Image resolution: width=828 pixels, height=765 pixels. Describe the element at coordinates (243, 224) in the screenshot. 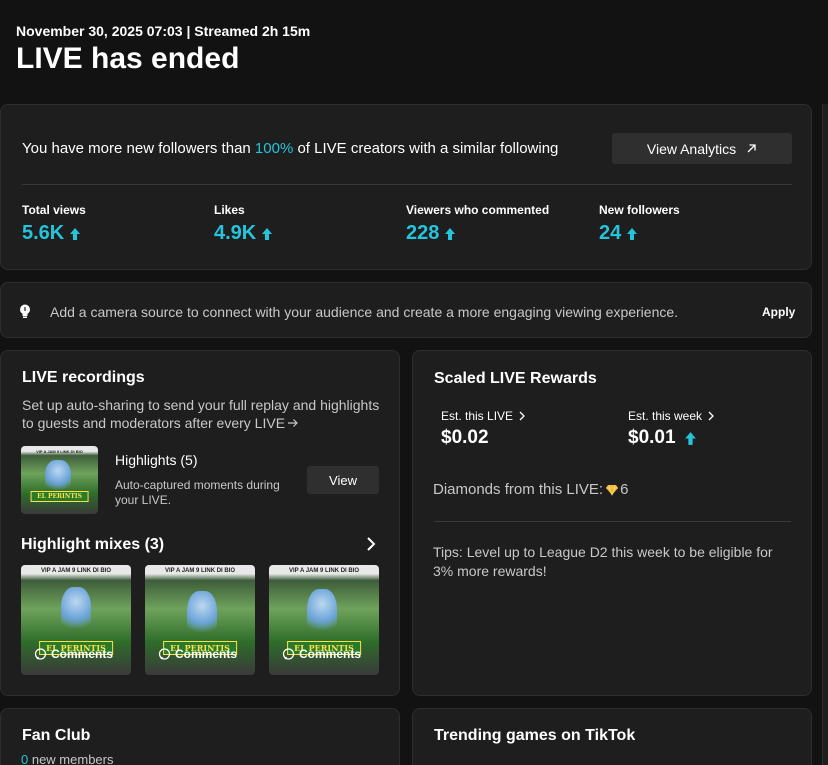

I see `stat-likes: Likes 4.9K` at that location.